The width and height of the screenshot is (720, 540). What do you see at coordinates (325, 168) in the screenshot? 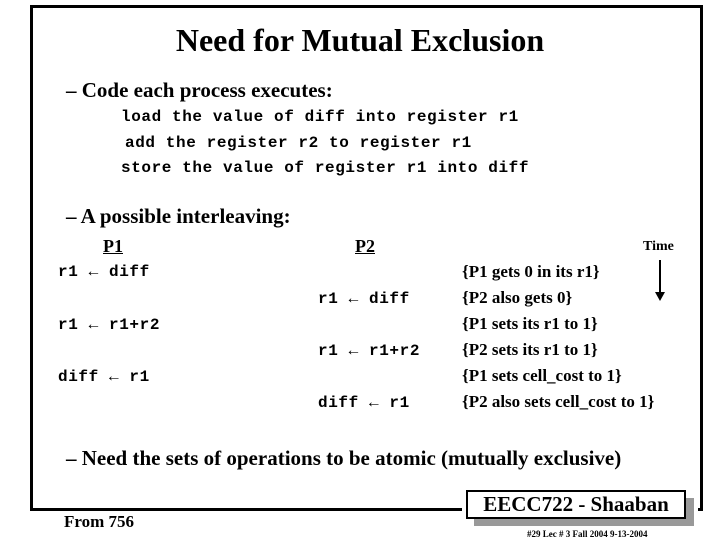
I see `code-line: store the value of register r1 into diff` at bounding box center [325, 168].